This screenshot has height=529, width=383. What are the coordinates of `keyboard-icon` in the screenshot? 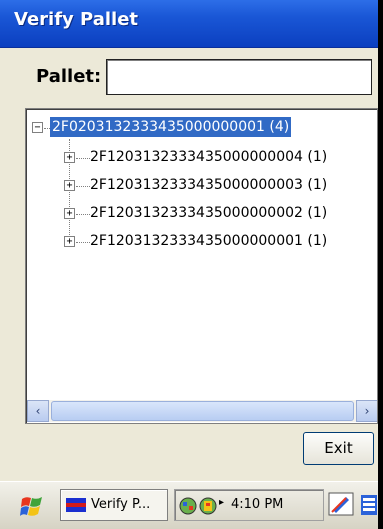 It's located at (369, 505).